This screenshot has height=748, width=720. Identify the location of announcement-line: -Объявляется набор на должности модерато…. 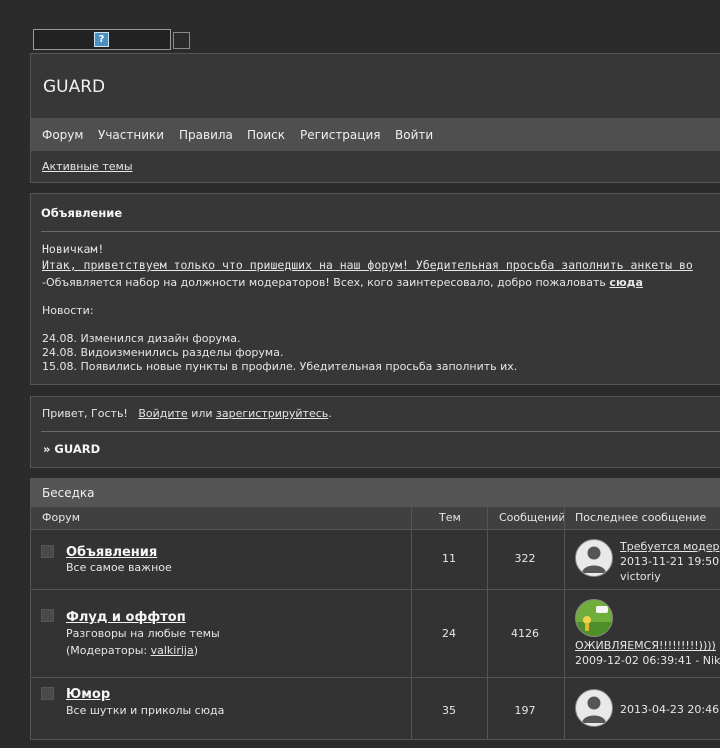
(342, 282).